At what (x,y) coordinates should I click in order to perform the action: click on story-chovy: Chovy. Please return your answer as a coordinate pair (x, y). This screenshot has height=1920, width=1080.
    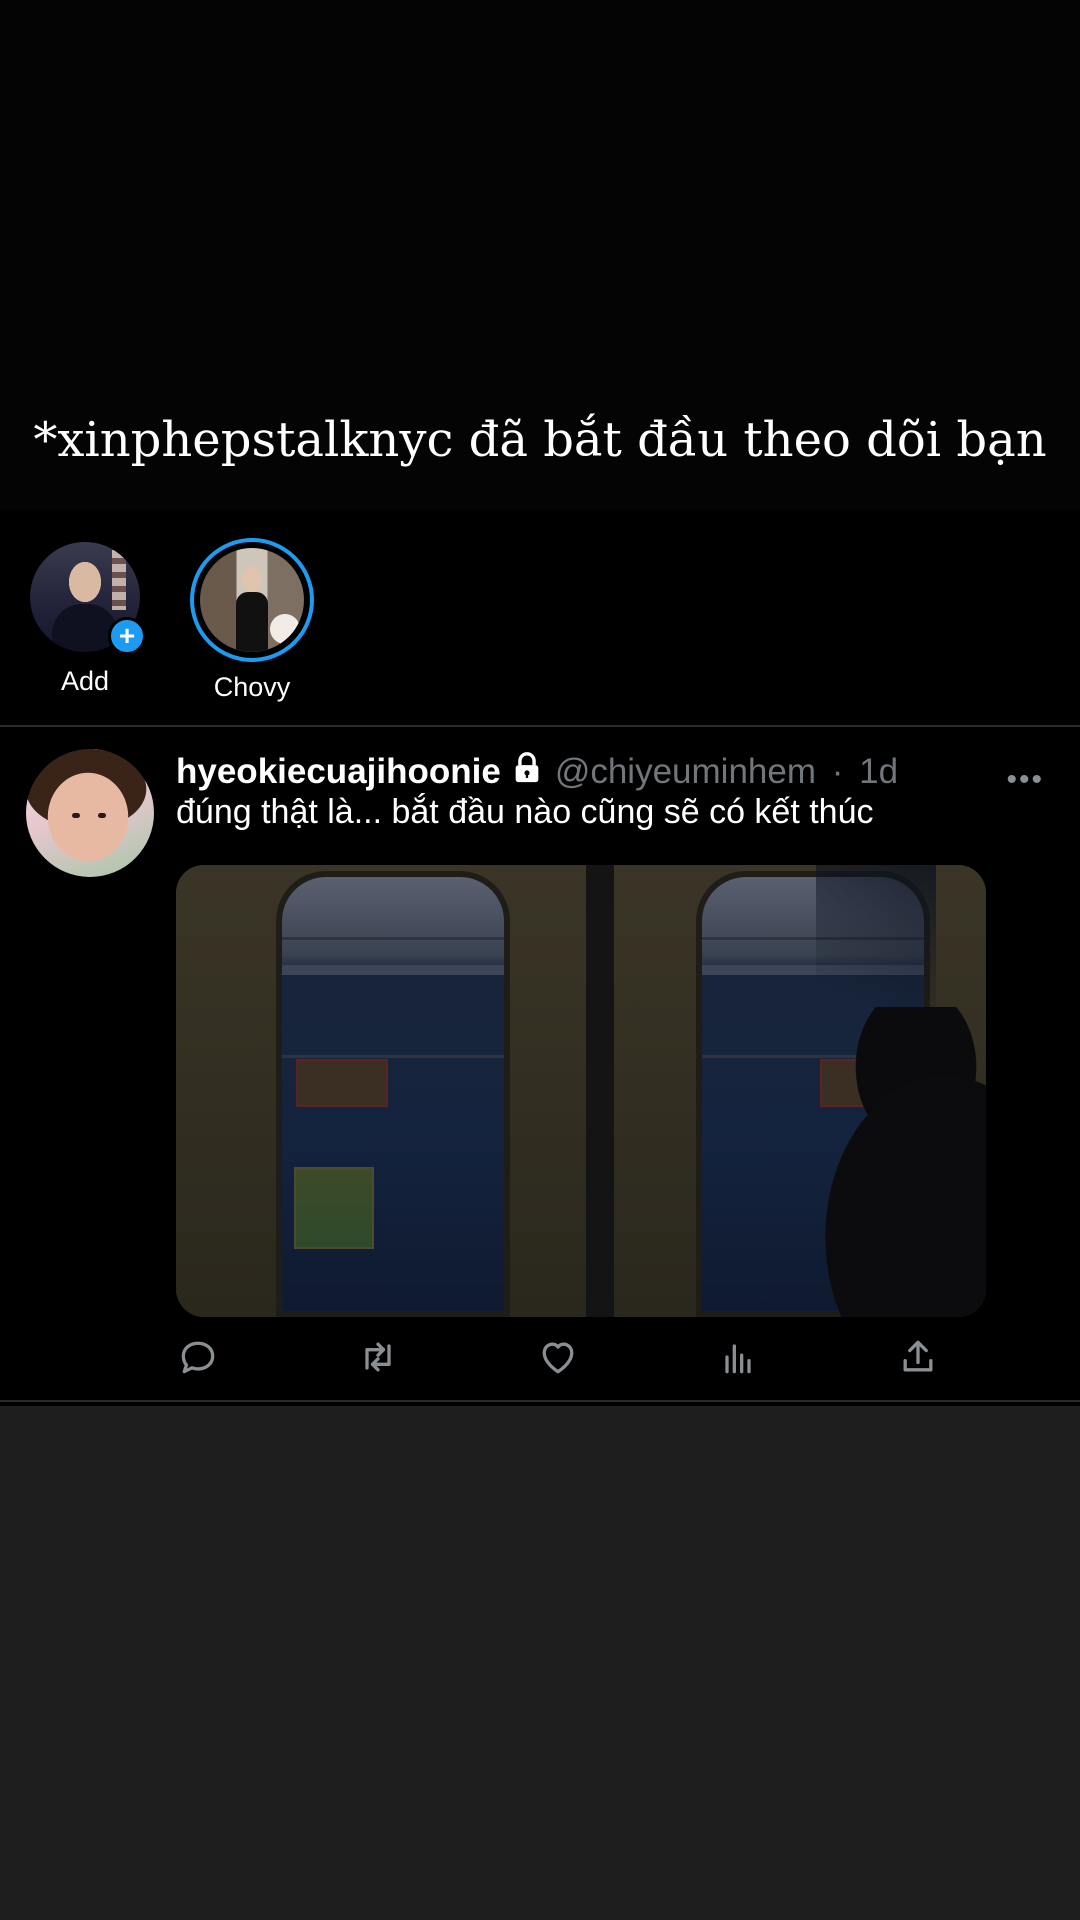
    Looking at the image, I should click on (252, 620).